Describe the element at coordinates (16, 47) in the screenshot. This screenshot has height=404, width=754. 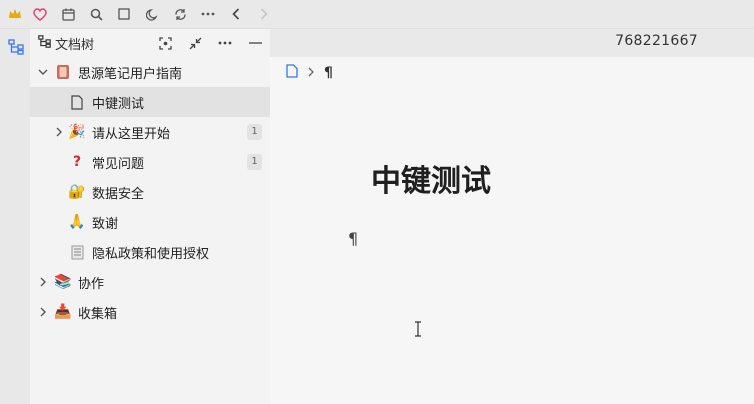
I see `file-tree-icon` at that location.